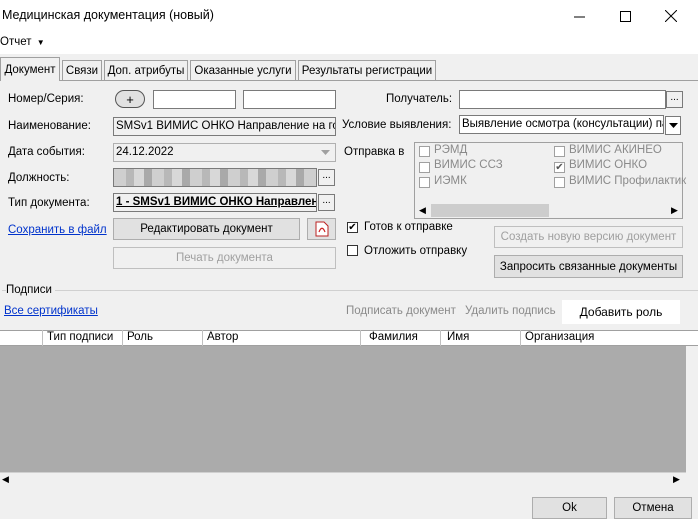 This screenshot has width=698, height=519. I want to click on number-label: Номер/Серия:, so click(46, 99).